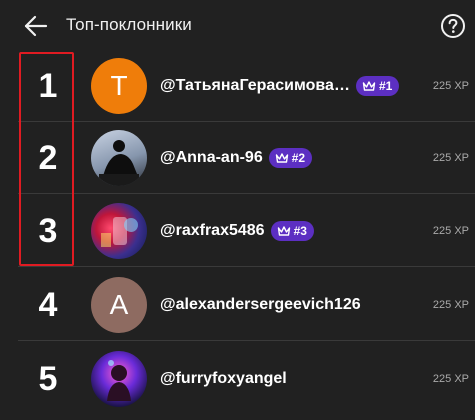  Describe the element at coordinates (48, 230) in the screenshot. I see `rank-number: 3` at that location.